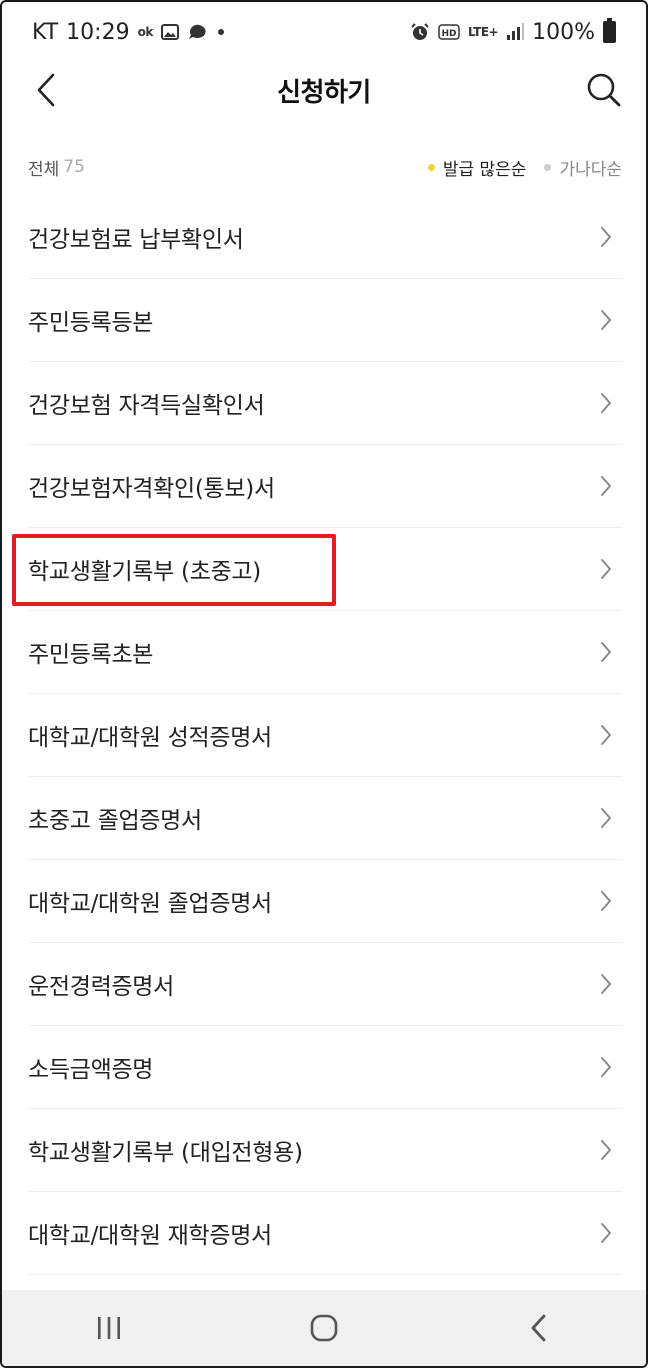  What do you see at coordinates (325, 901) in the screenshot?
I see `list-item: 대학교/대학원 졸업증명서` at bounding box center [325, 901].